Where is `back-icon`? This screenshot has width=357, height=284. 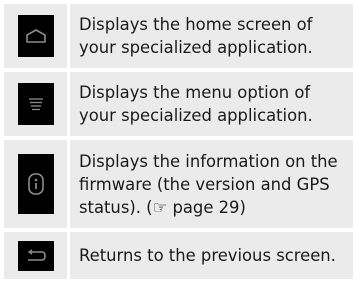
back-icon is located at coordinates (35, 255).